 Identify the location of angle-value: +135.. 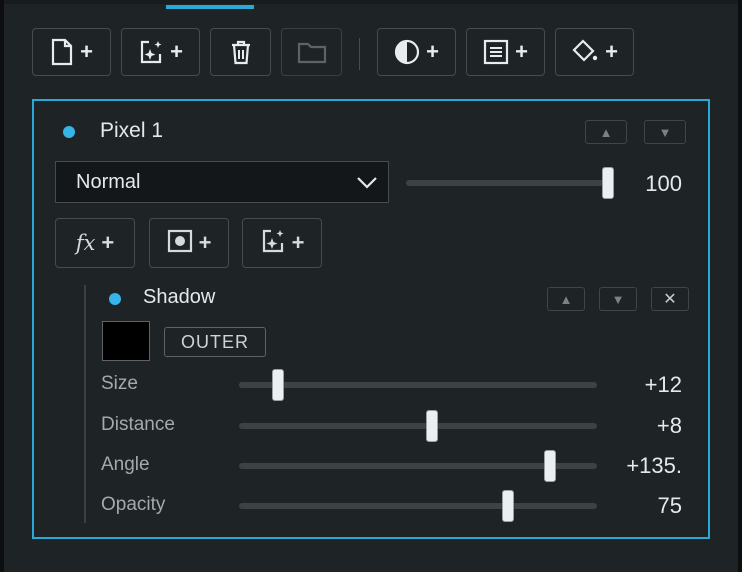
(642, 466).